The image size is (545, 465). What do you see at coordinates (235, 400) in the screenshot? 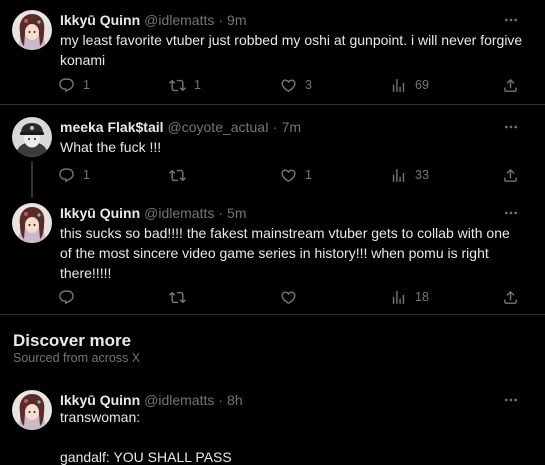
I see `timestamp: 8h` at bounding box center [235, 400].